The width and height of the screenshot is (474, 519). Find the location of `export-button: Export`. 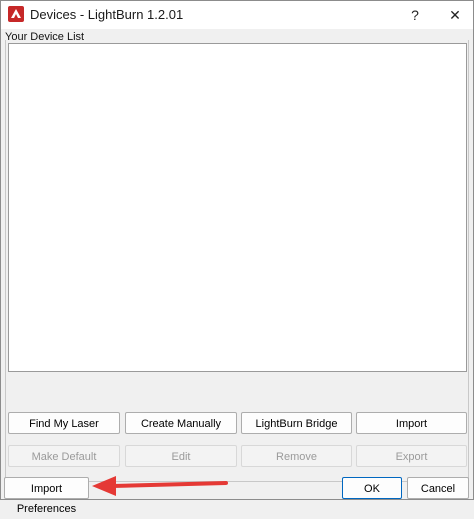

export-button: Export is located at coordinates (411, 456).